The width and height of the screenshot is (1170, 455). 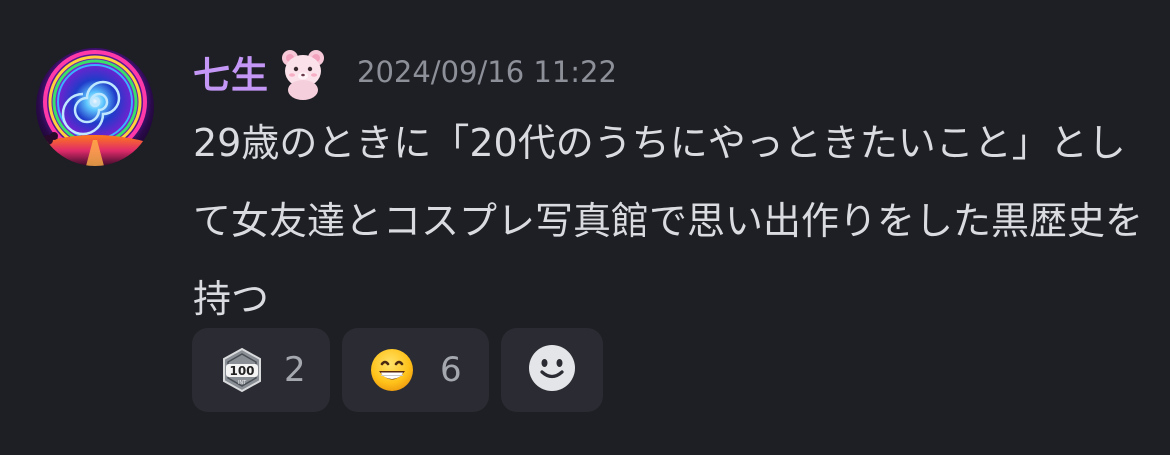 I want to click on message-timestamp: 2024/09/16 11:22, so click(x=487, y=72).